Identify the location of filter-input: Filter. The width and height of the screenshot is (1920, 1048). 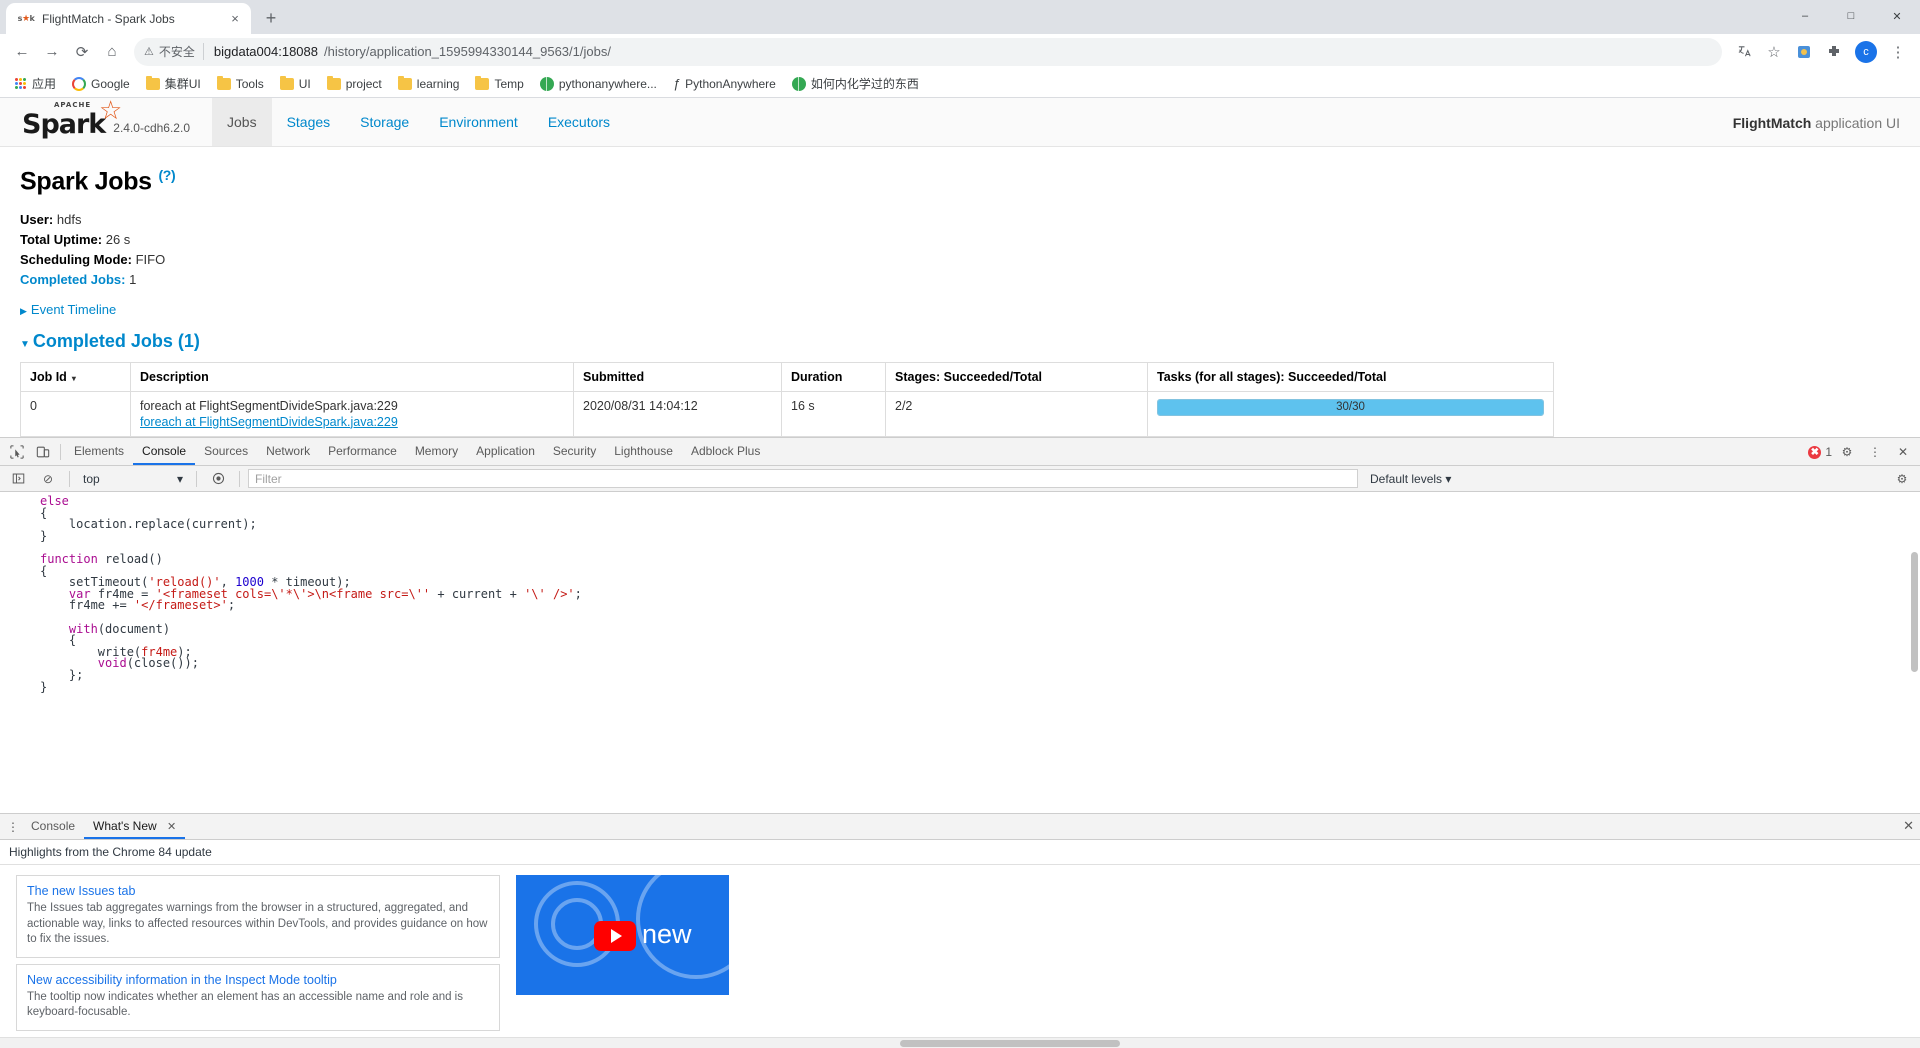
(803, 478).